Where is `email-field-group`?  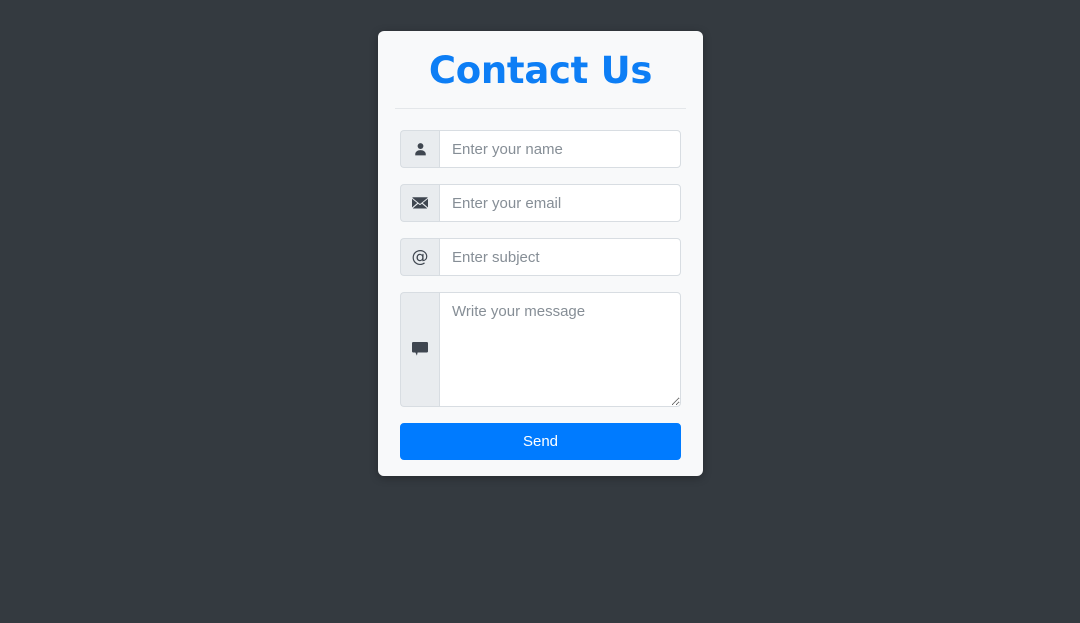 email-field-group is located at coordinates (540, 203).